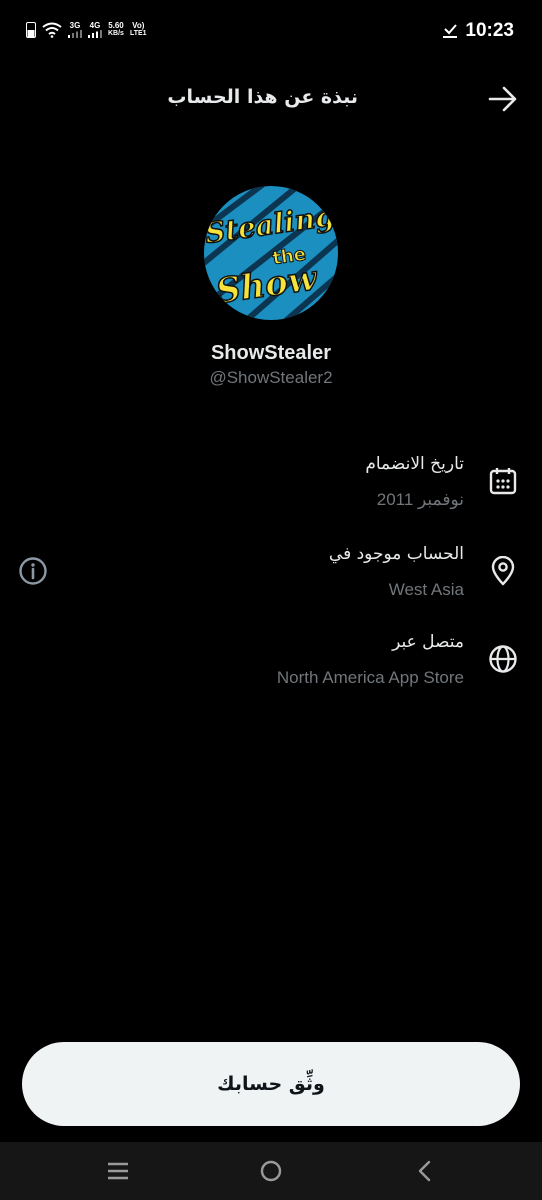 This screenshot has width=542, height=1200. What do you see at coordinates (95, 34) in the screenshot?
I see `signal-4g-icon` at bounding box center [95, 34].